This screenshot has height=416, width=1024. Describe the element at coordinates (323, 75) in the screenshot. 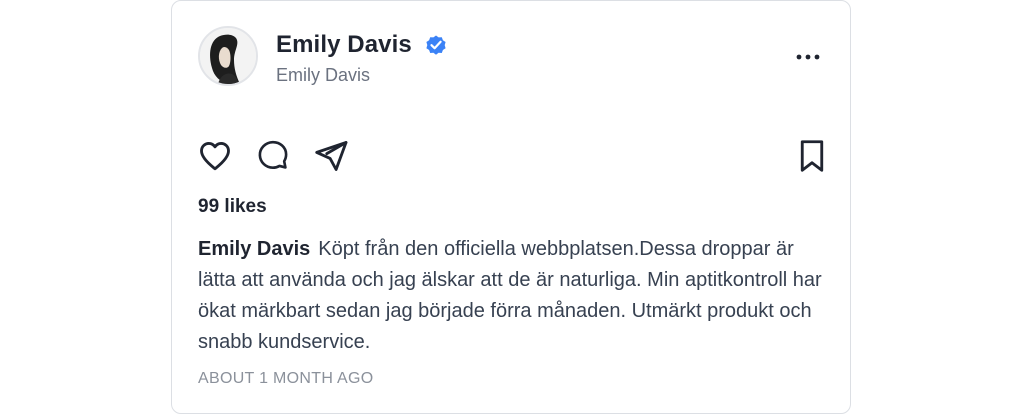

I see `author-handle: Emily Davis` at that location.